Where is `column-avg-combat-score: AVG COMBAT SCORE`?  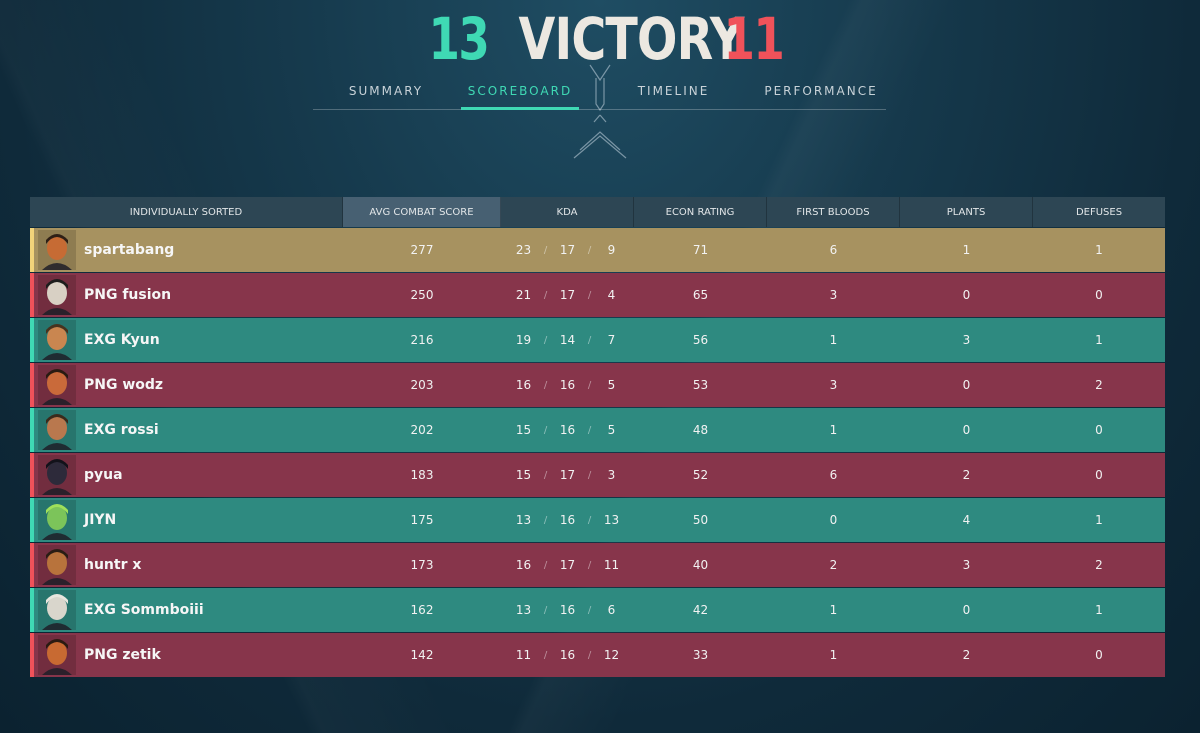 column-avg-combat-score: AVG COMBAT SCORE is located at coordinates (422, 212).